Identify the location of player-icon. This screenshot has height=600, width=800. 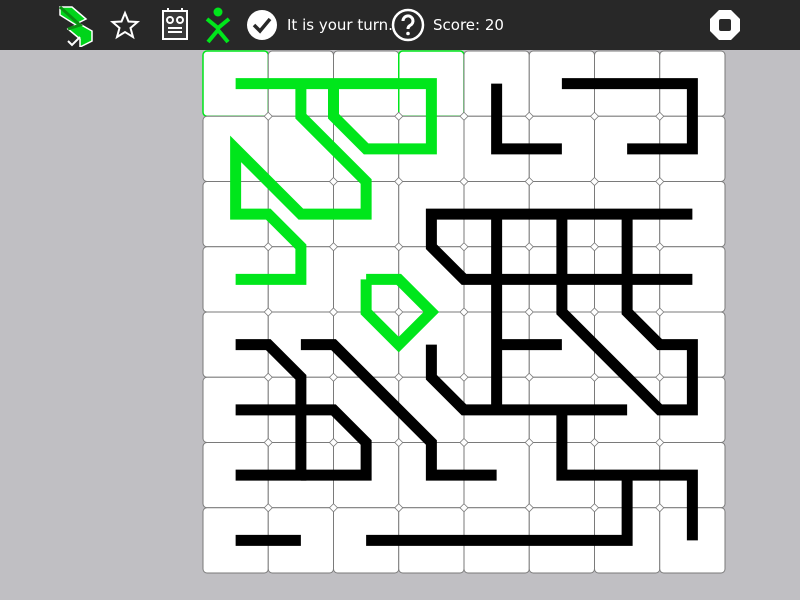
(218, 25).